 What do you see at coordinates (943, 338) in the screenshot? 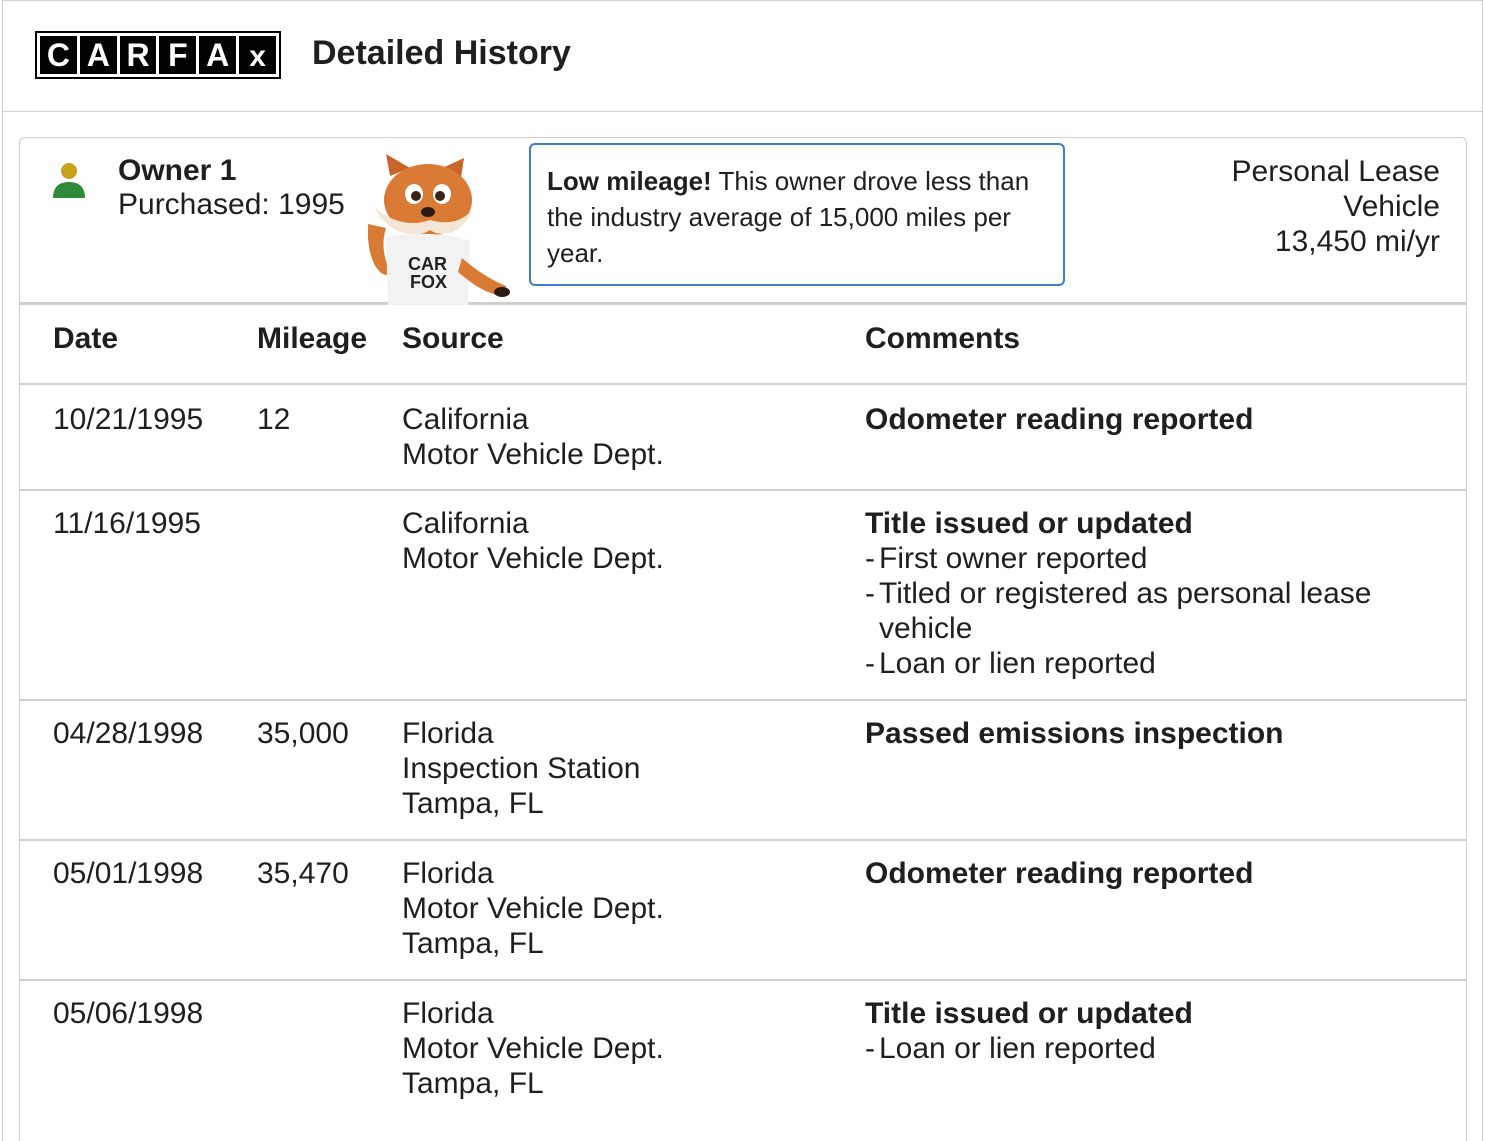
I see `column-header-comments: Comments` at bounding box center [943, 338].